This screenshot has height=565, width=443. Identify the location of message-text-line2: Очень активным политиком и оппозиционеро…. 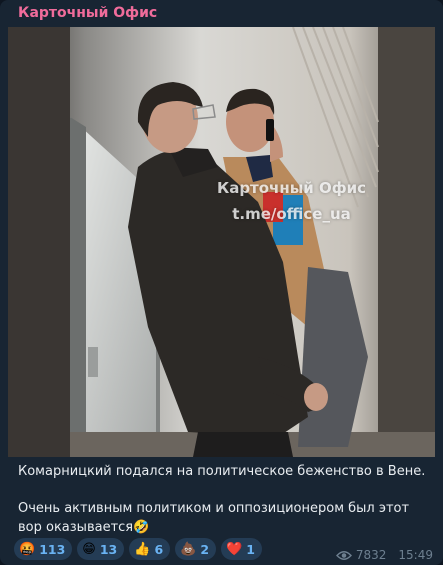
(214, 518).